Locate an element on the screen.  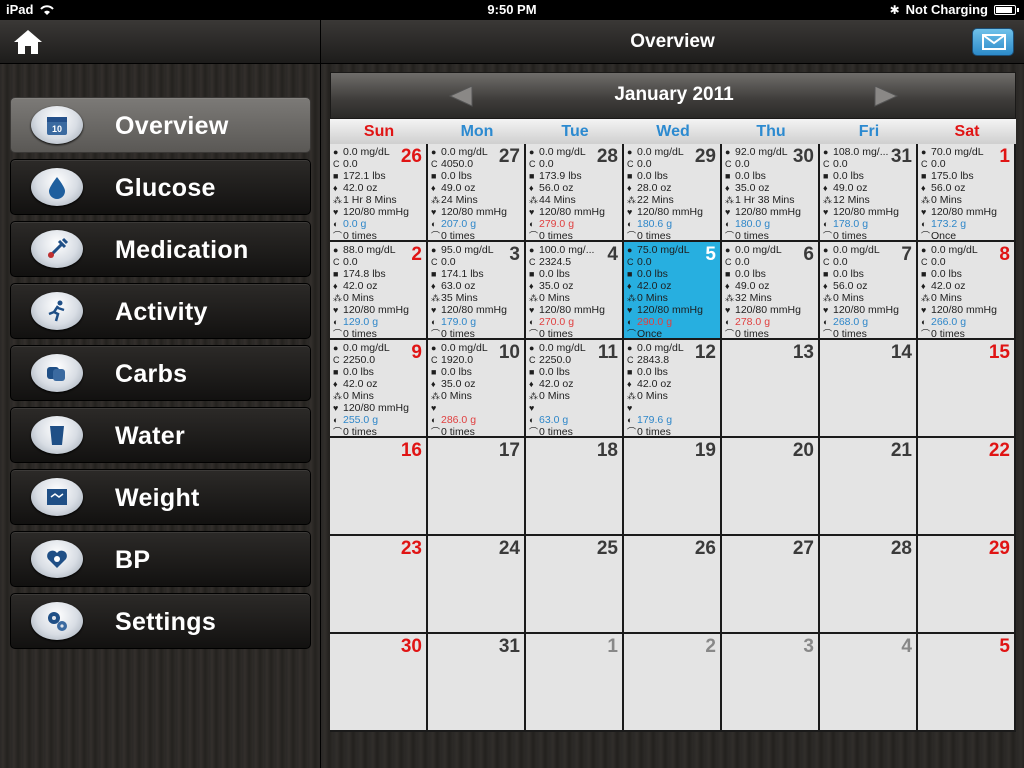
day-number: 1 is located at coordinates (612, 646).